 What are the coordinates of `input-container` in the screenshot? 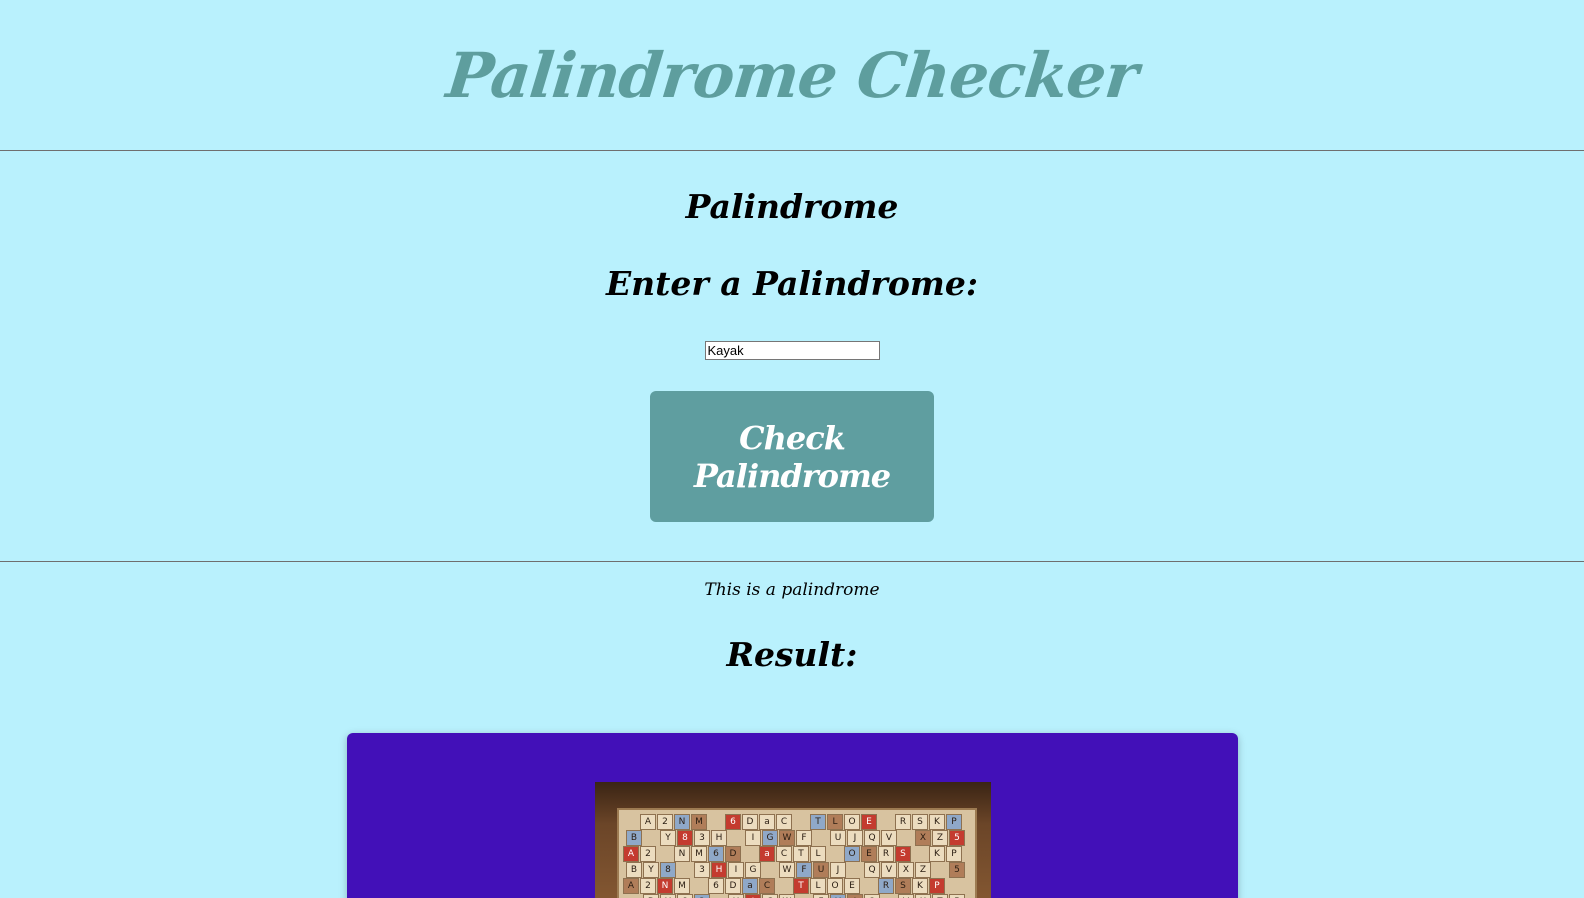 It's located at (792, 350).